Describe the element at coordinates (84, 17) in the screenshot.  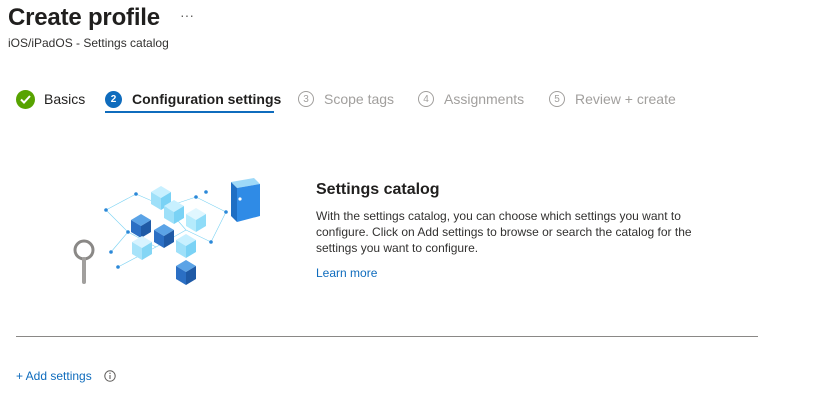
I see `page-title: Create profile` at that location.